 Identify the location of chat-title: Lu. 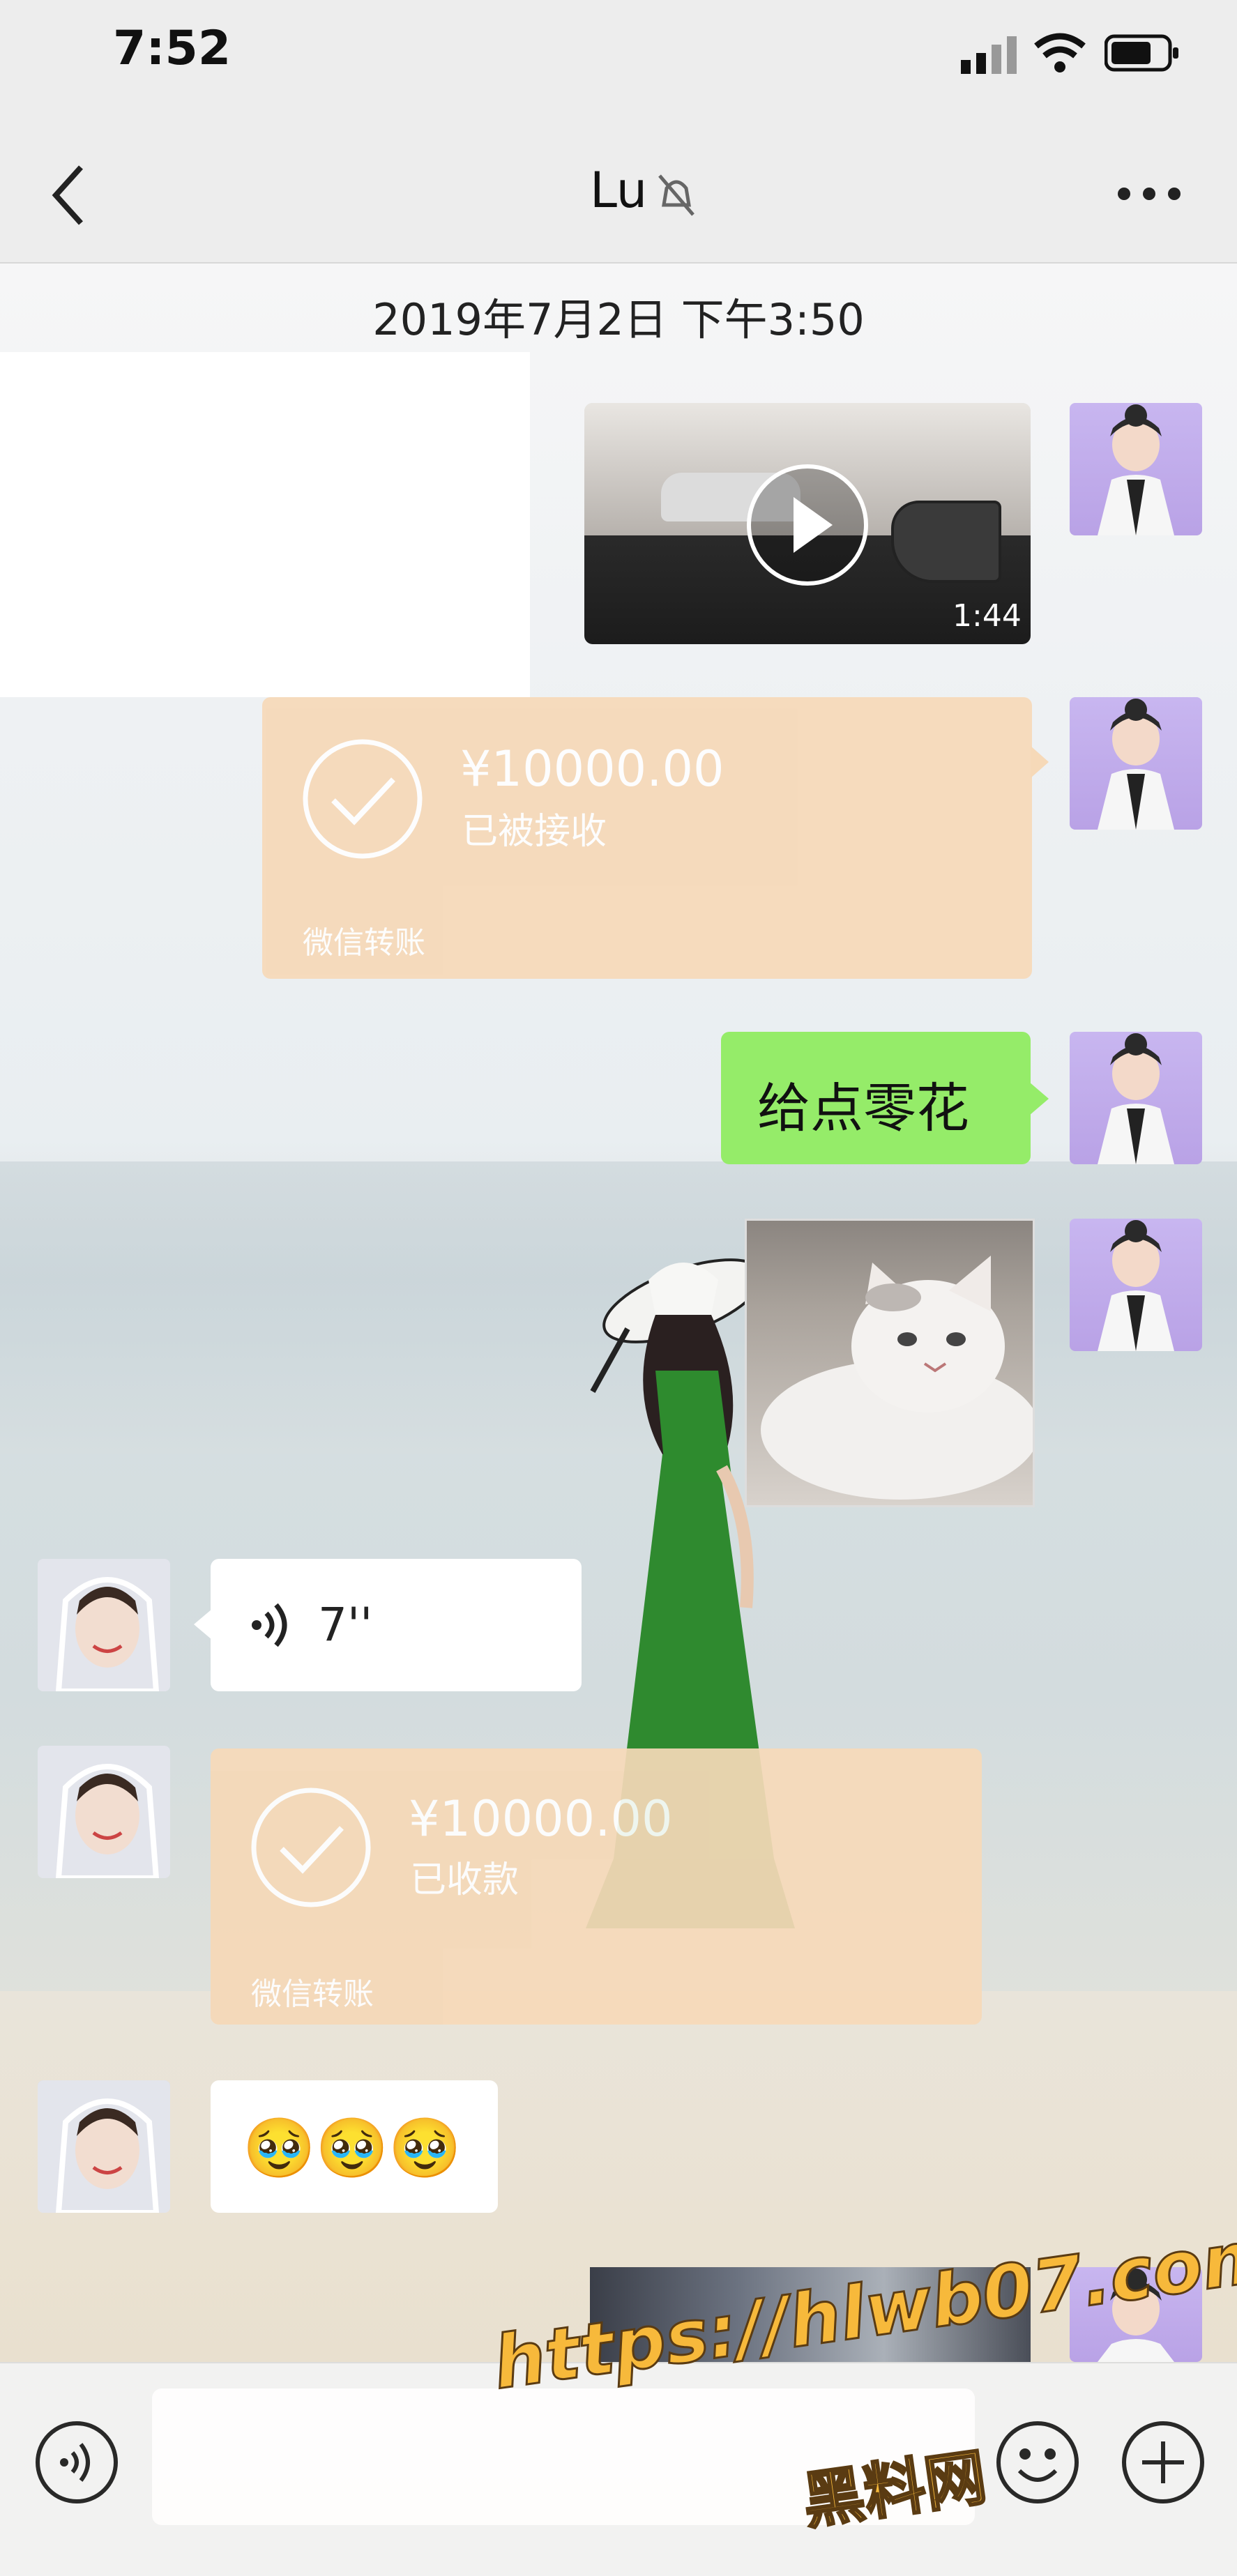
(619, 191).